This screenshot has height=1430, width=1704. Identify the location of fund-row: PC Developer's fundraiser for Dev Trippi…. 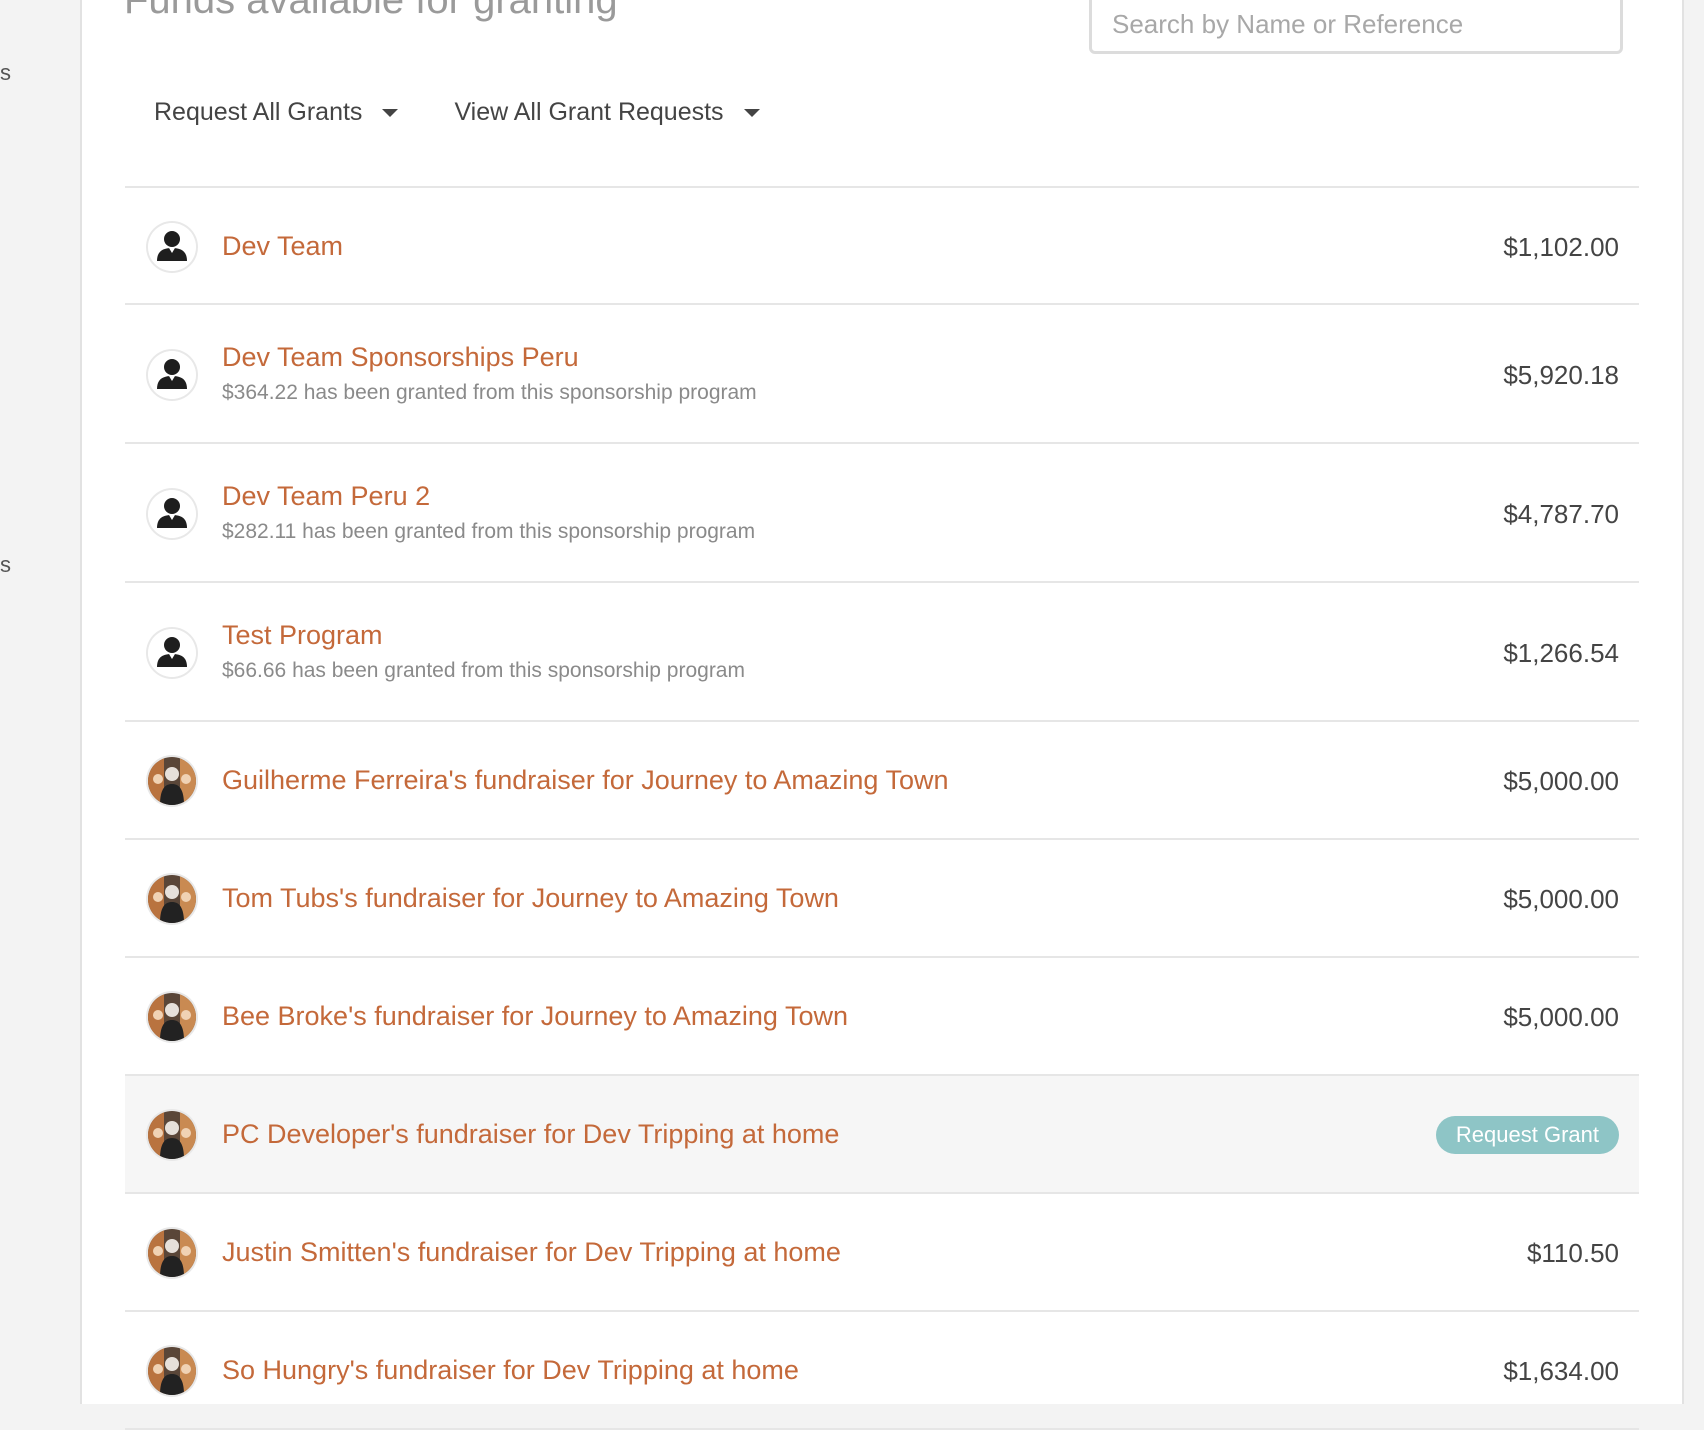
(882, 1135).